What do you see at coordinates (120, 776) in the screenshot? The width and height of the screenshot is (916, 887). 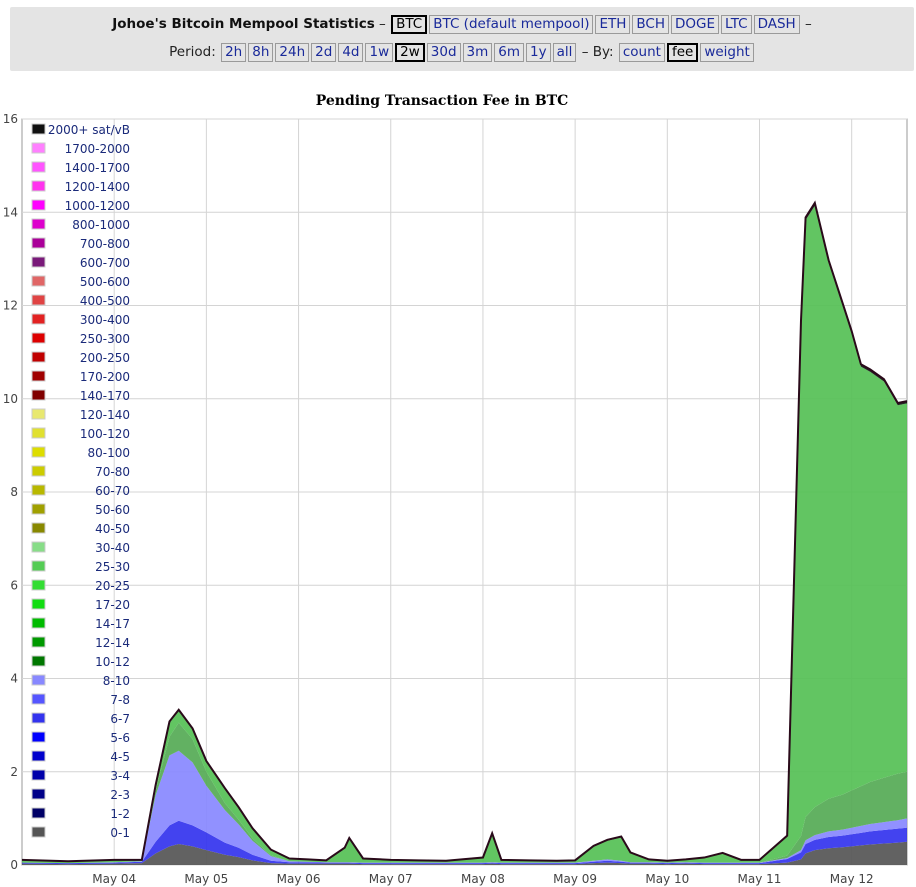 I see `legend-label: 3-4` at bounding box center [120, 776].